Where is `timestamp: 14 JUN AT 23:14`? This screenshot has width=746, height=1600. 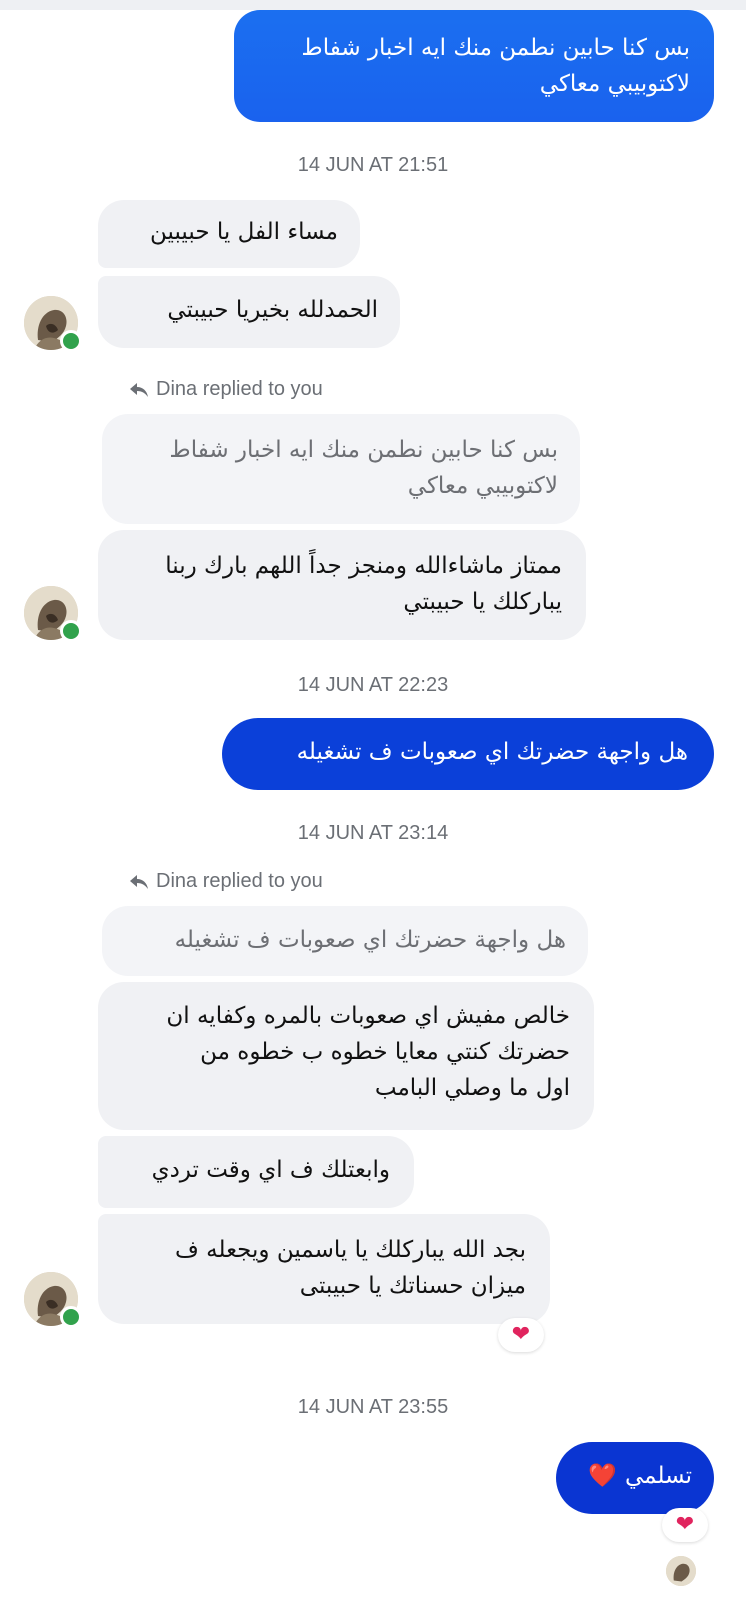
timestamp: 14 JUN AT 23:14 is located at coordinates (373, 833).